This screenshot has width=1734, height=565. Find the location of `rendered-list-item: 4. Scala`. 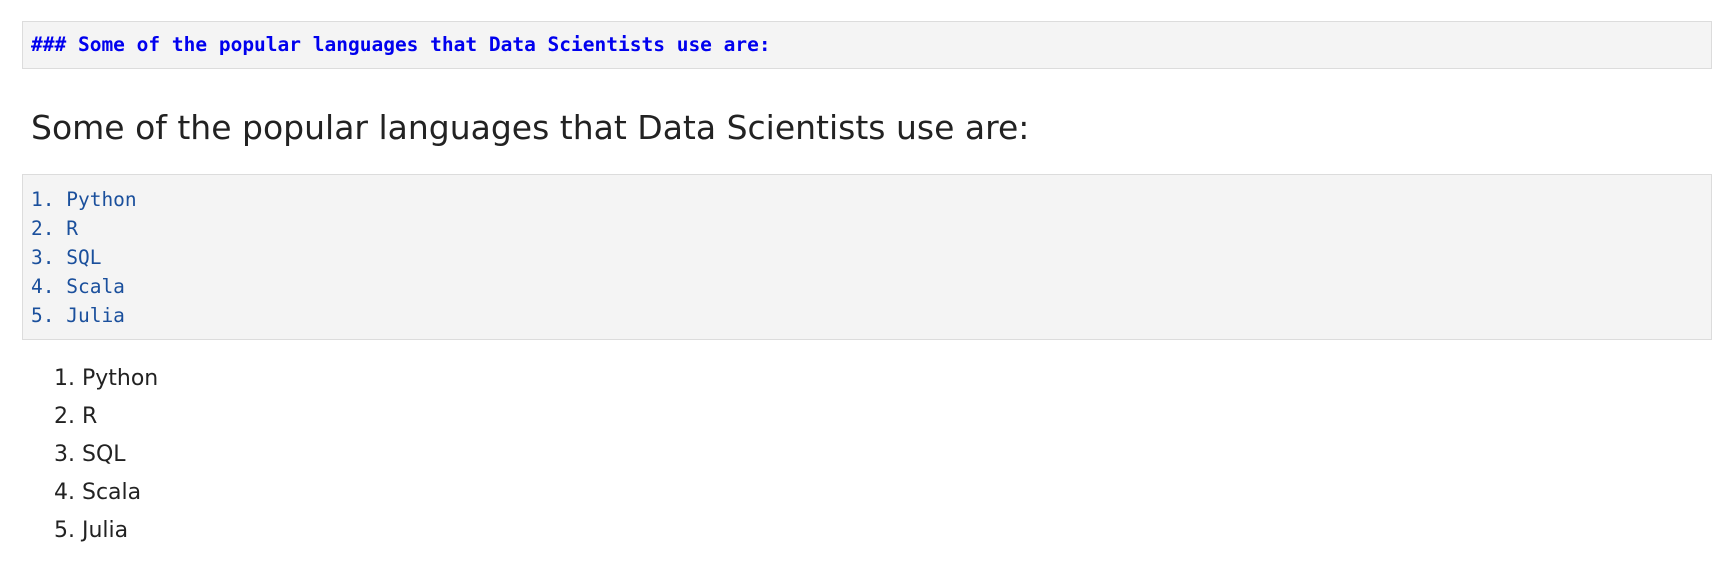

rendered-list-item: 4. Scala is located at coordinates (98, 492).